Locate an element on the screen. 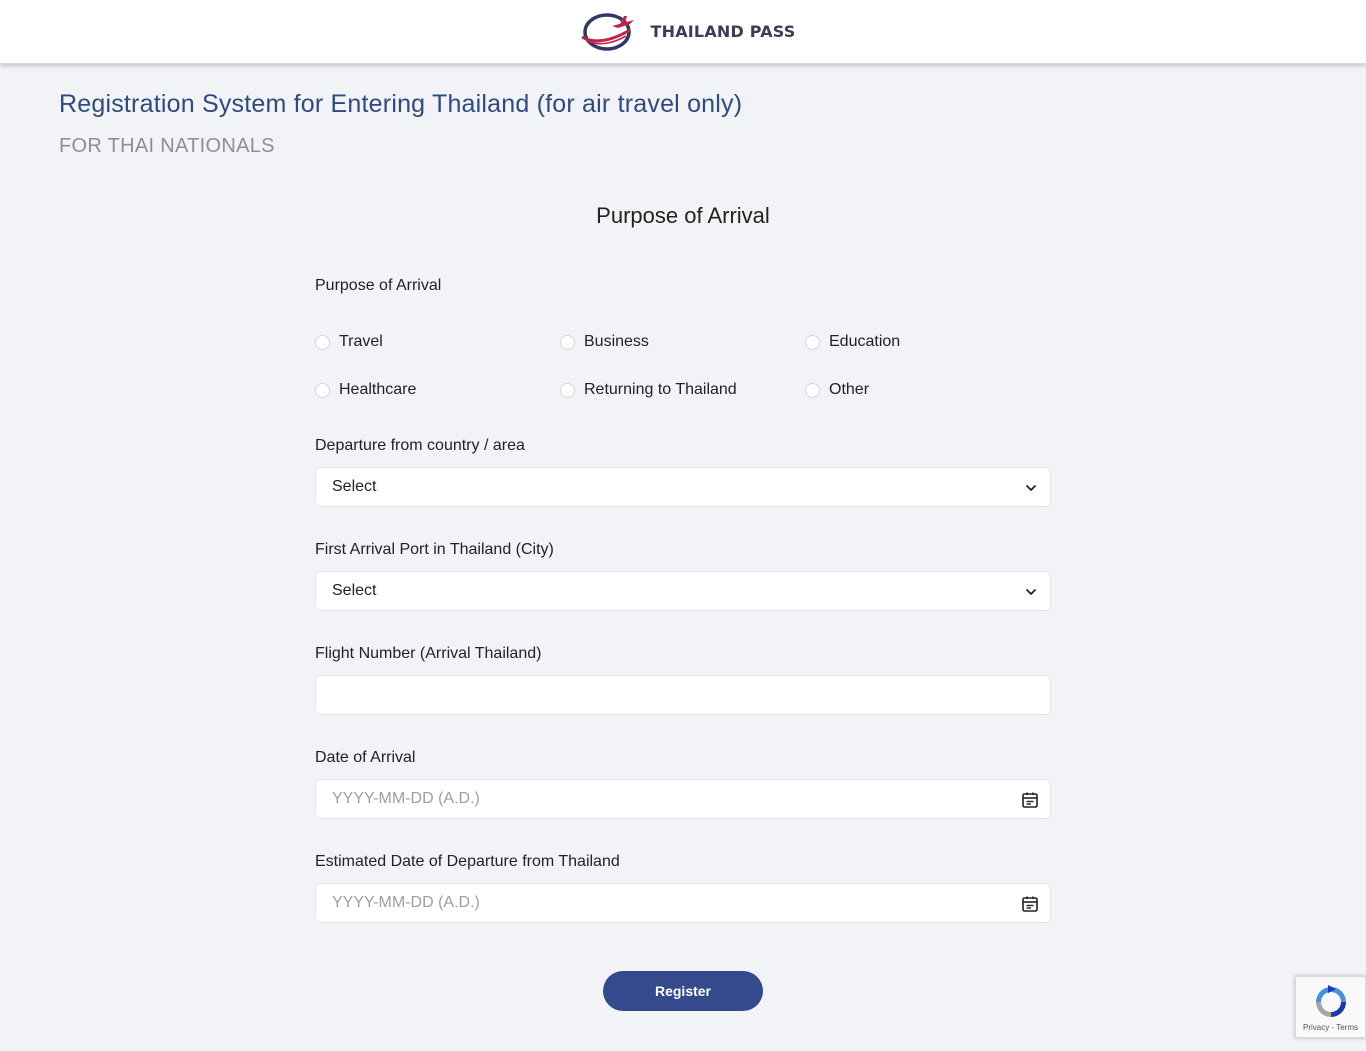 The height and width of the screenshot is (1051, 1366). section-title: Purpose of Arrival is located at coordinates (683, 215).